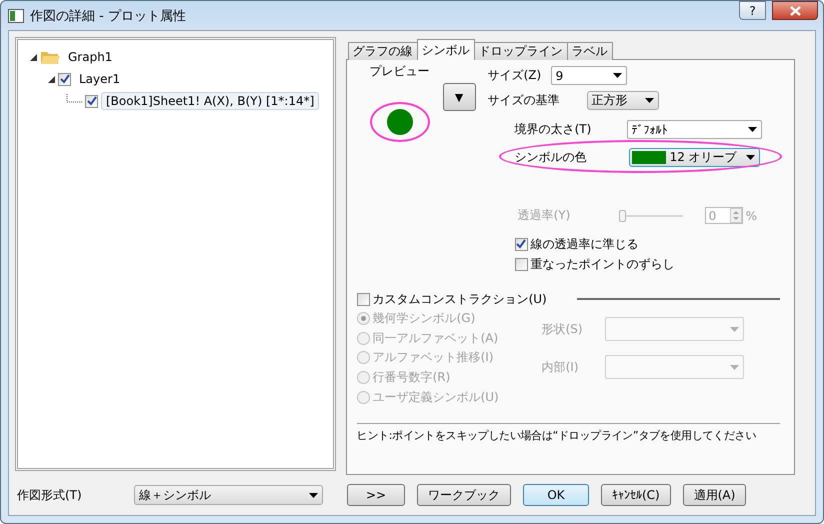  I want to click on radio-label: 幾何学シンボル(G), so click(424, 319).